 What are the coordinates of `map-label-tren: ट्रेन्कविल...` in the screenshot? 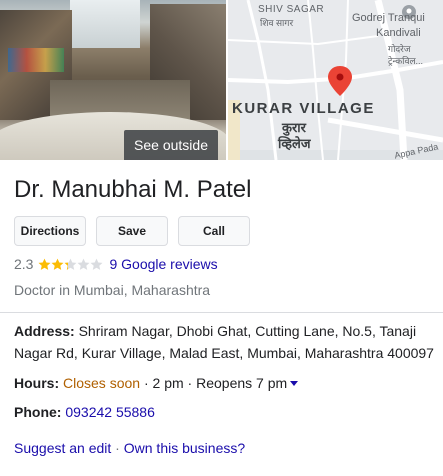 It's located at (406, 61).